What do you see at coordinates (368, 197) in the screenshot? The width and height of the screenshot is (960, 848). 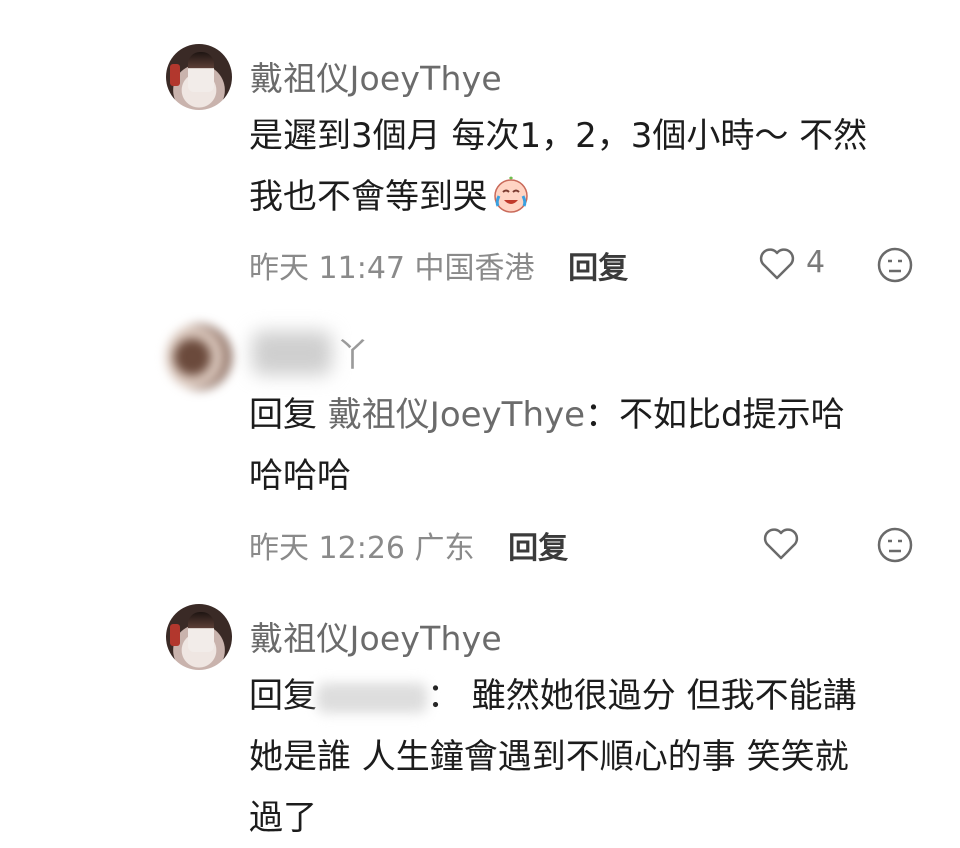 I see `comment-text: 我也不會等到哭` at bounding box center [368, 197].